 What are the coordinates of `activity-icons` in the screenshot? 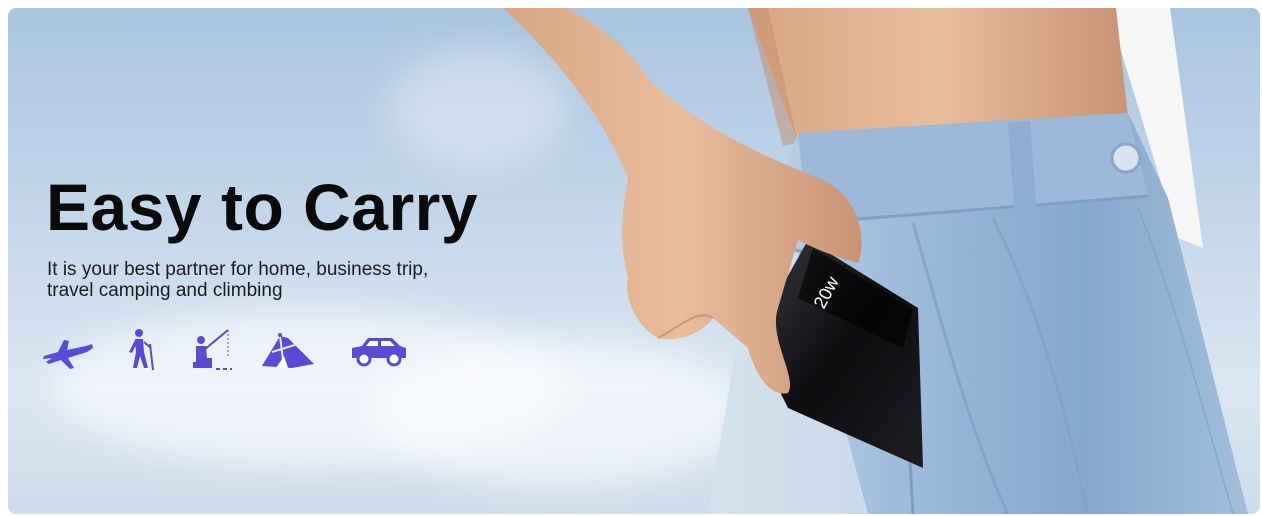 It's located at (228, 350).